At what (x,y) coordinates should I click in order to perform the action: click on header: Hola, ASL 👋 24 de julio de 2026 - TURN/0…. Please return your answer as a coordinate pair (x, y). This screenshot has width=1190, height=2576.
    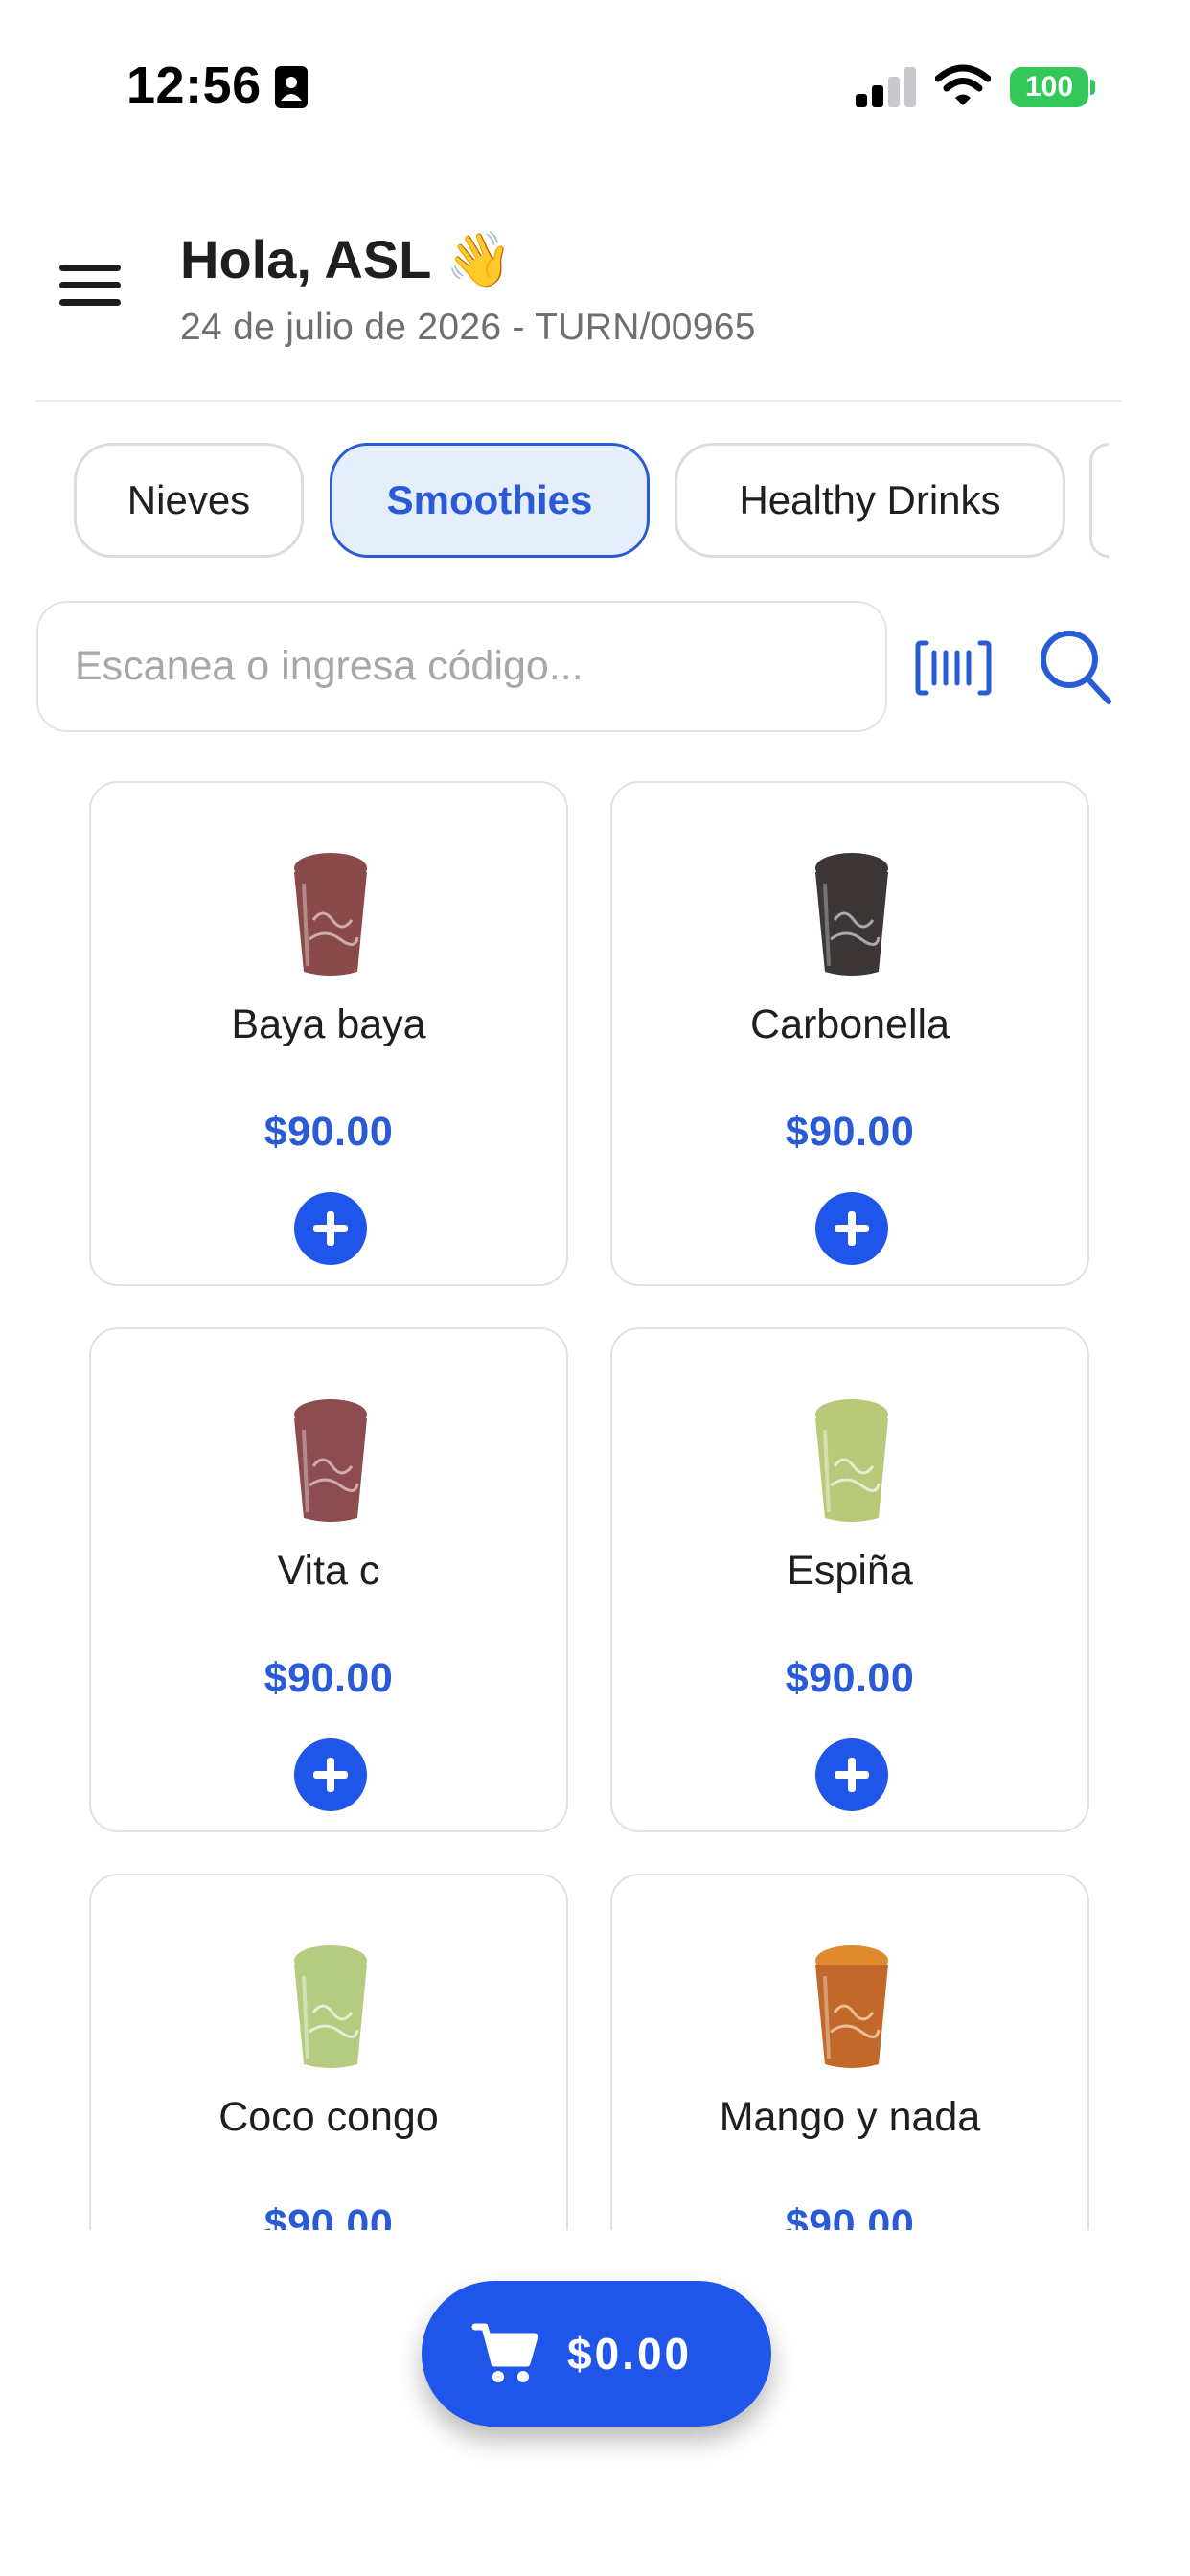
    Looking at the image, I should click on (595, 306).